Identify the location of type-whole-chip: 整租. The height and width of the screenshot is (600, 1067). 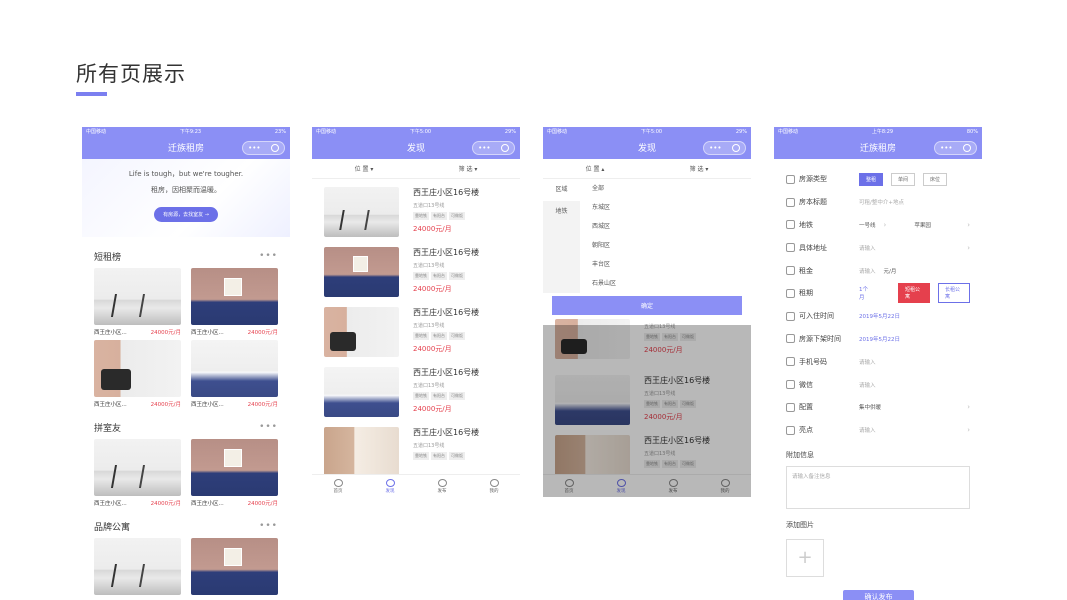
(871, 179).